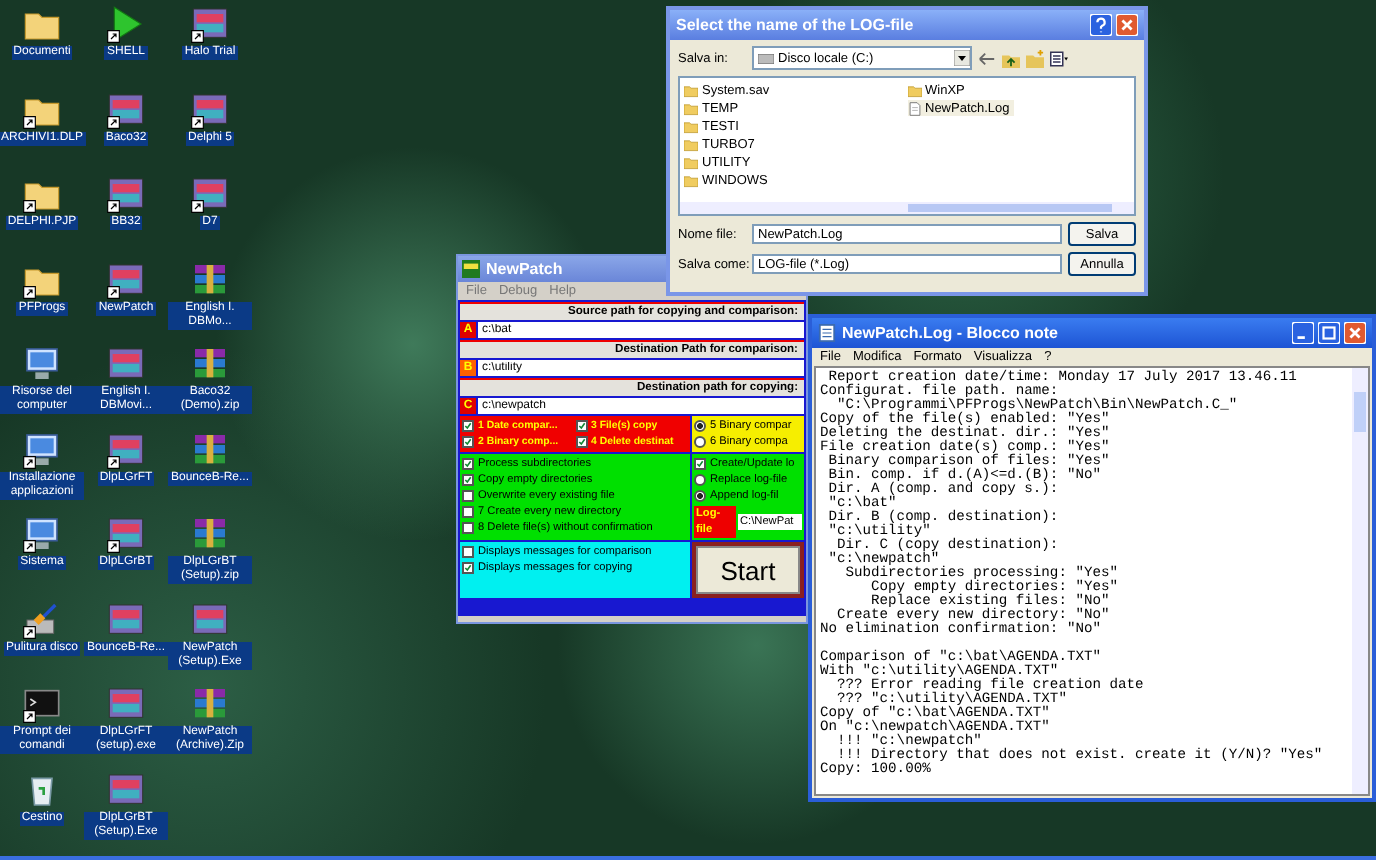 The height and width of the screenshot is (860, 1376). I want to click on console-icon, so click(42, 704).